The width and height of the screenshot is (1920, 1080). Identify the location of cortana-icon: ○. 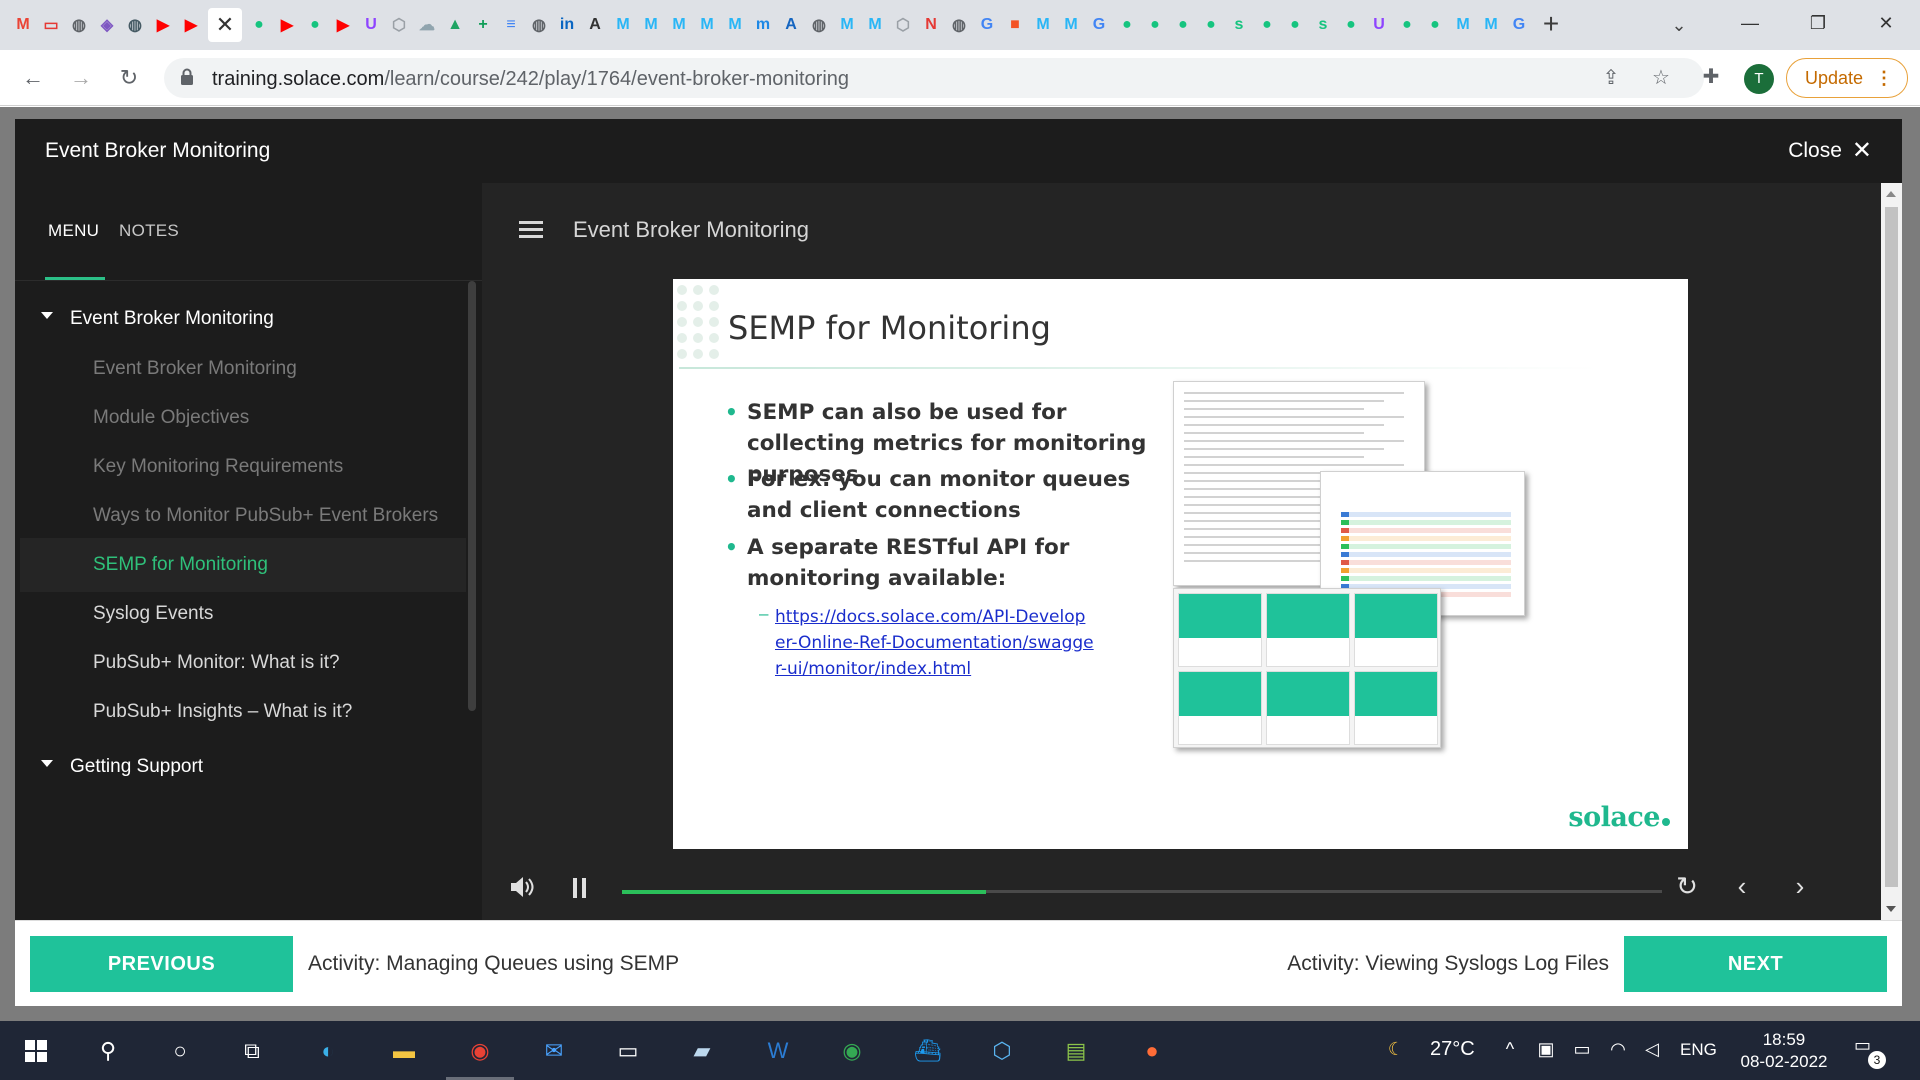
(180, 1051).